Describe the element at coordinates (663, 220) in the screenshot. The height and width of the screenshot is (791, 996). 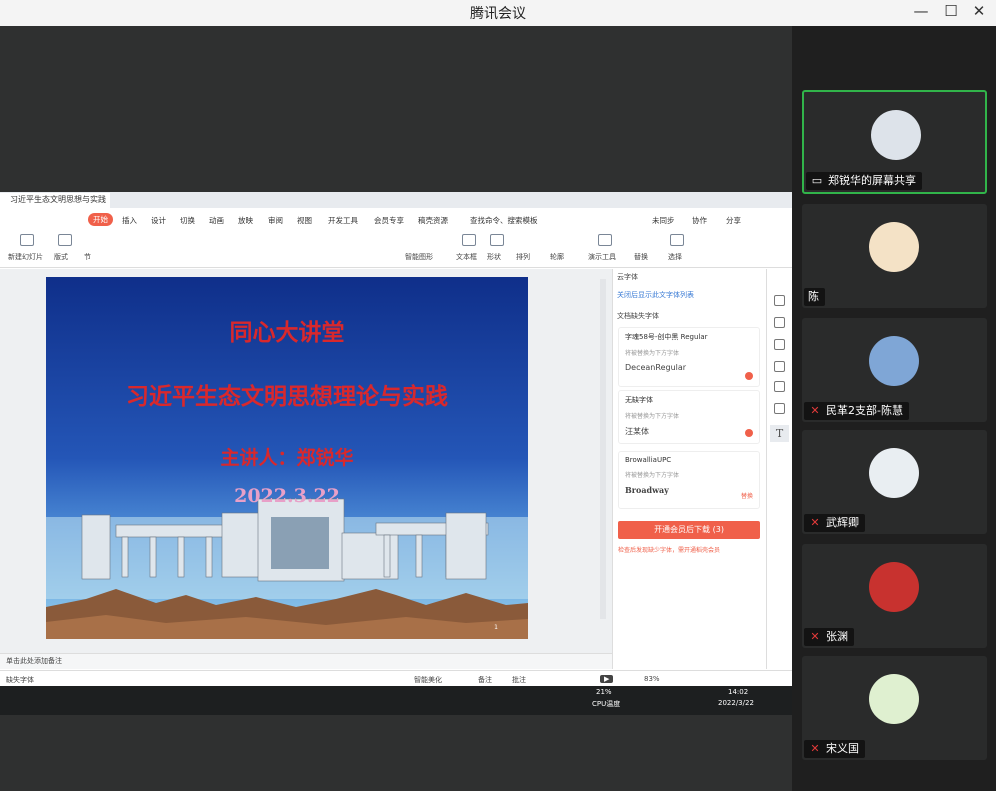
I see `sync-status: 未同步` at that location.